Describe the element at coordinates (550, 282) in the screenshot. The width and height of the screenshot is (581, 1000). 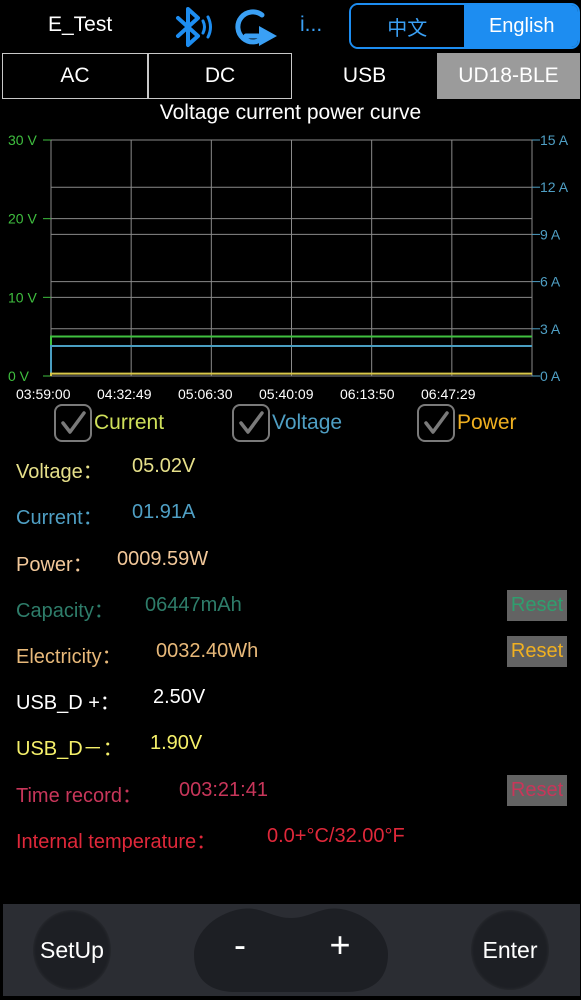
I see `right-axis-tick-label: 6 A` at that location.